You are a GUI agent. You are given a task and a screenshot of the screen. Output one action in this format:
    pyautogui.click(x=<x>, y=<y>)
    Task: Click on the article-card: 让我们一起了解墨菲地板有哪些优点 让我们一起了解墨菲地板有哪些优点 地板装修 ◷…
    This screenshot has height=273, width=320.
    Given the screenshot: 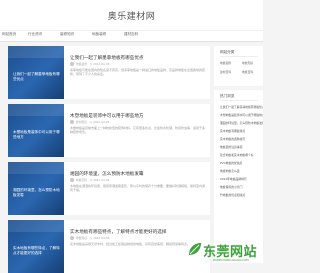 What is the action you would take?
    pyautogui.click(x=109, y=72)
    